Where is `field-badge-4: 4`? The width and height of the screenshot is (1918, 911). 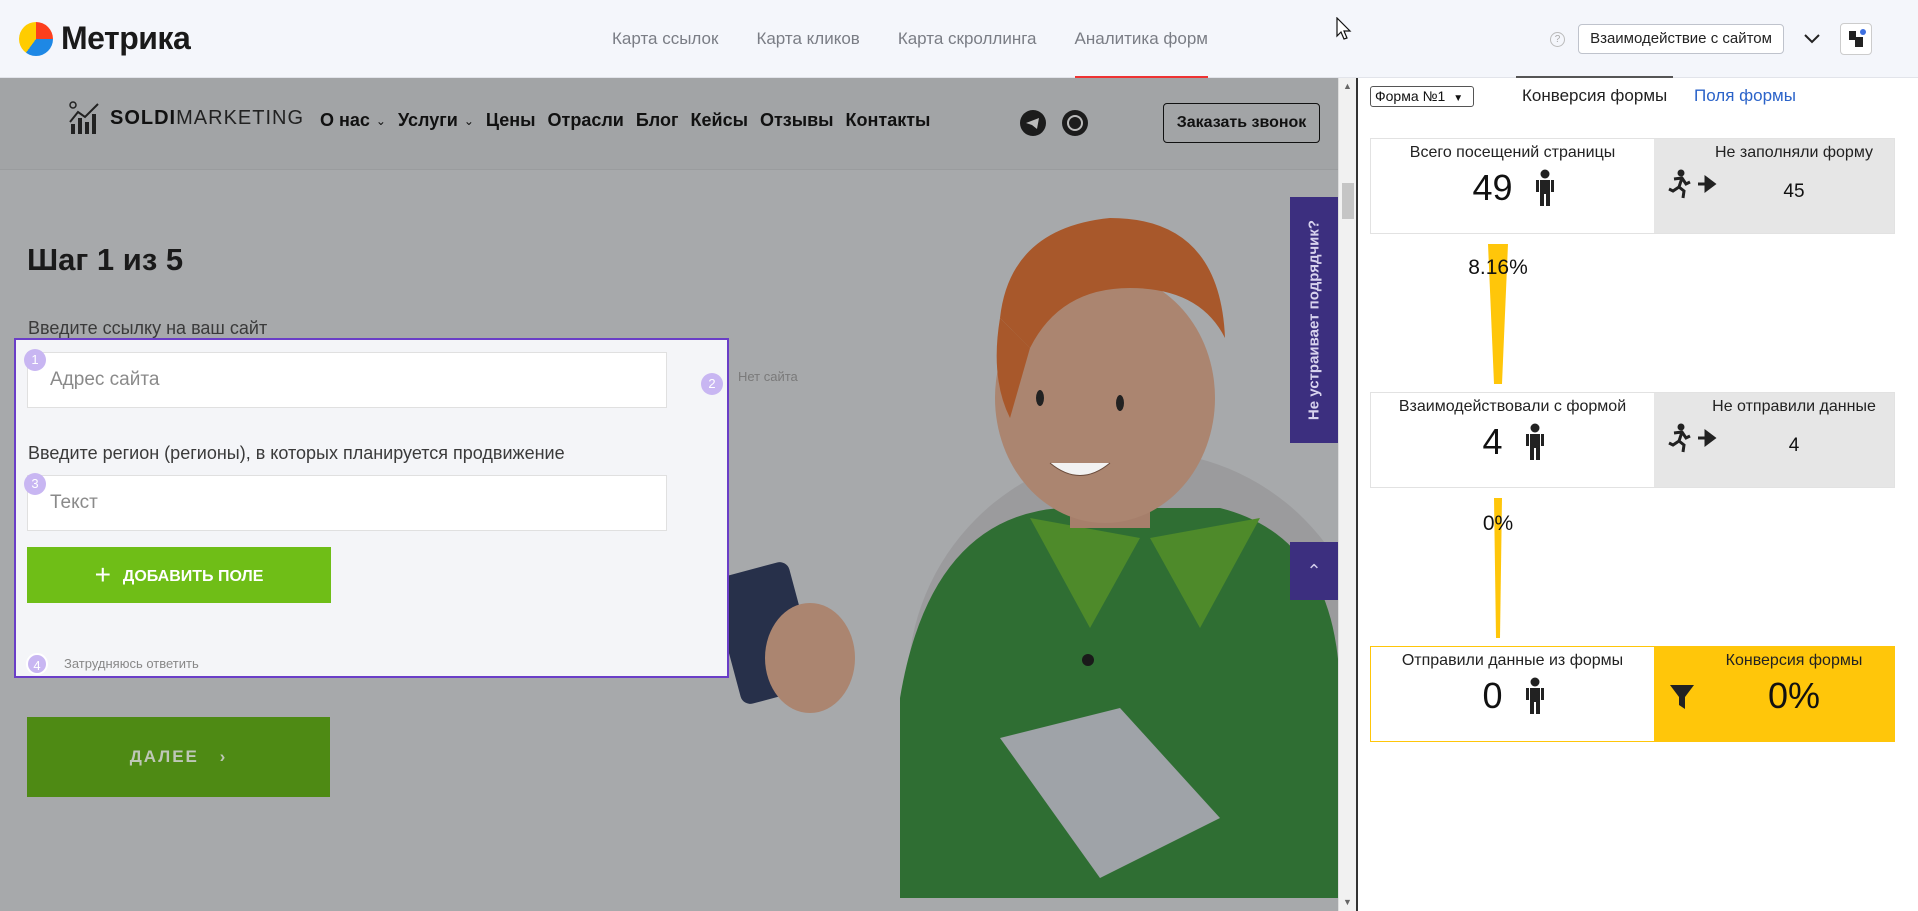 field-badge-4: 4 is located at coordinates (37, 664).